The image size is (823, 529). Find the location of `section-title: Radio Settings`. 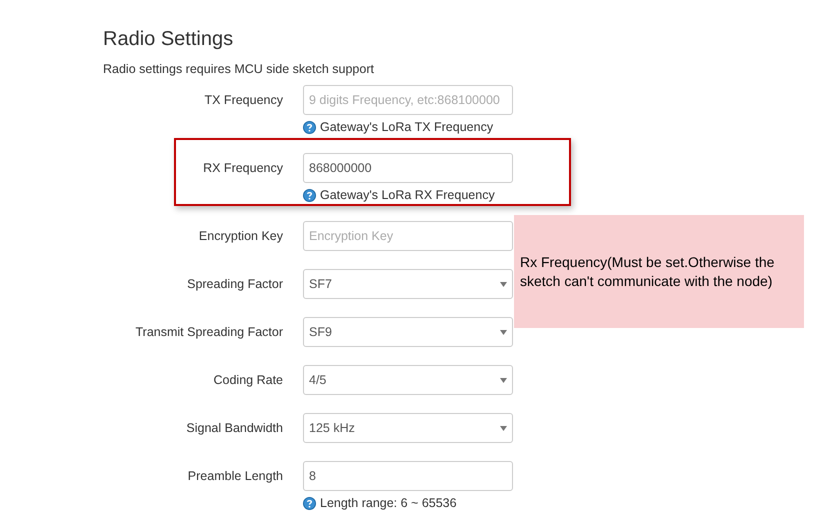

section-title: Radio Settings is located at coordinates (168, 39).